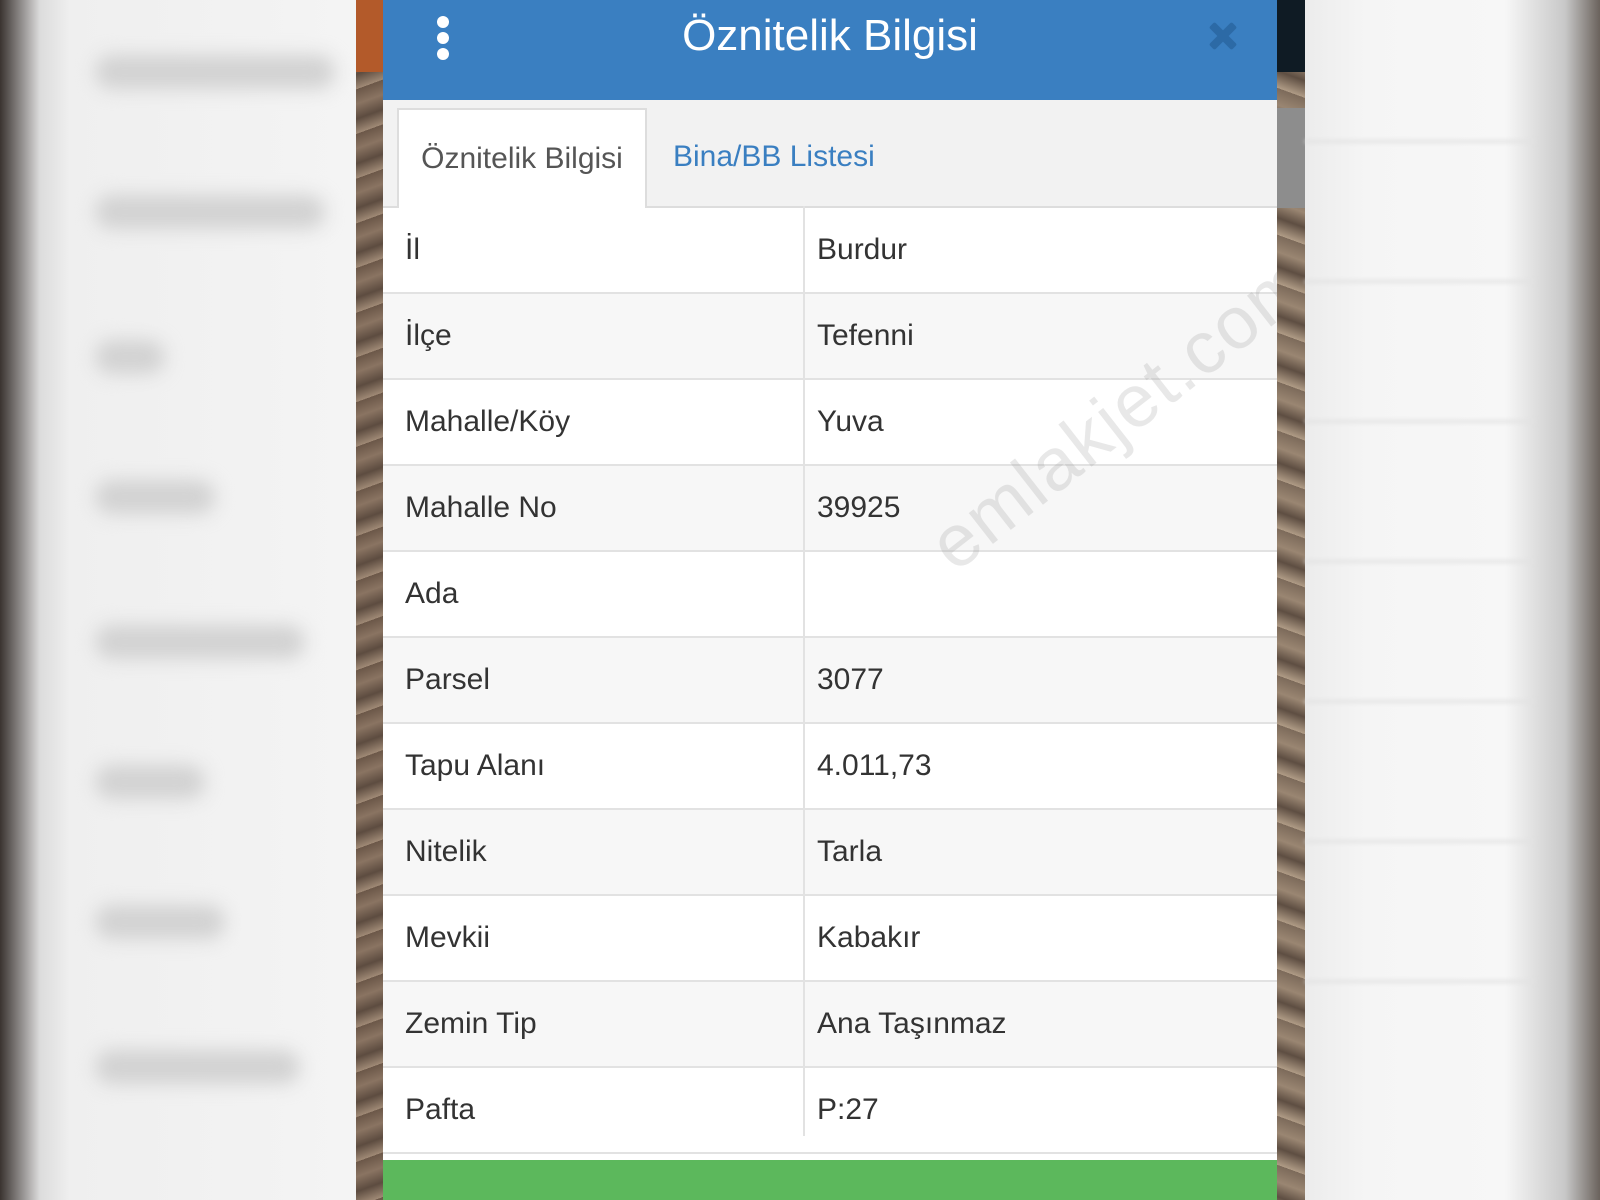 The image size is (1600, 1200). Describe the element at coordinates (865, 335) in the screenshot. I see `attribute-value: Tefenni` at that location.